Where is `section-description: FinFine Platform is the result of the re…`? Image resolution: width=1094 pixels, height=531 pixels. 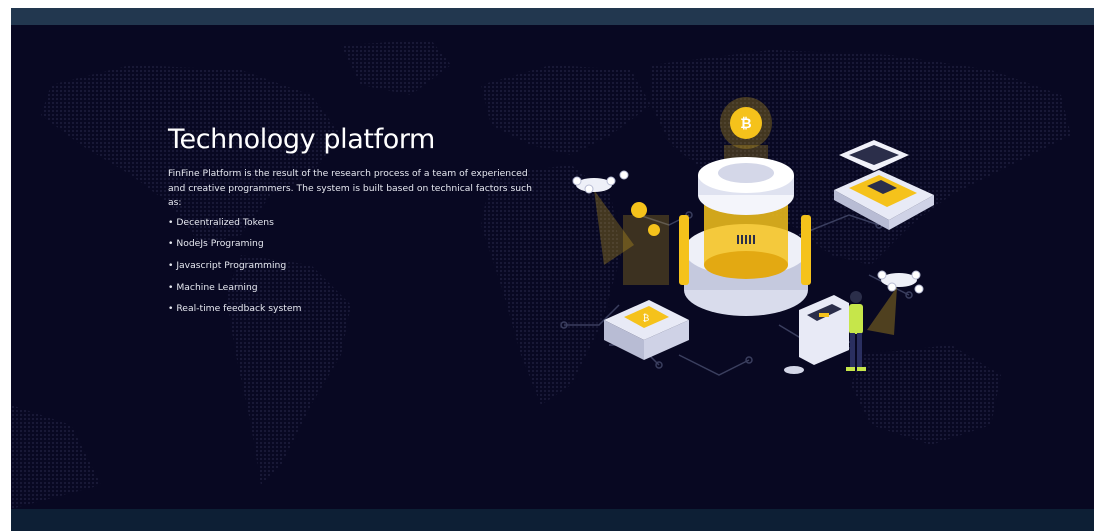 section-description: FinFine Platform is the result of the re… is located at coordinates (350, 188).